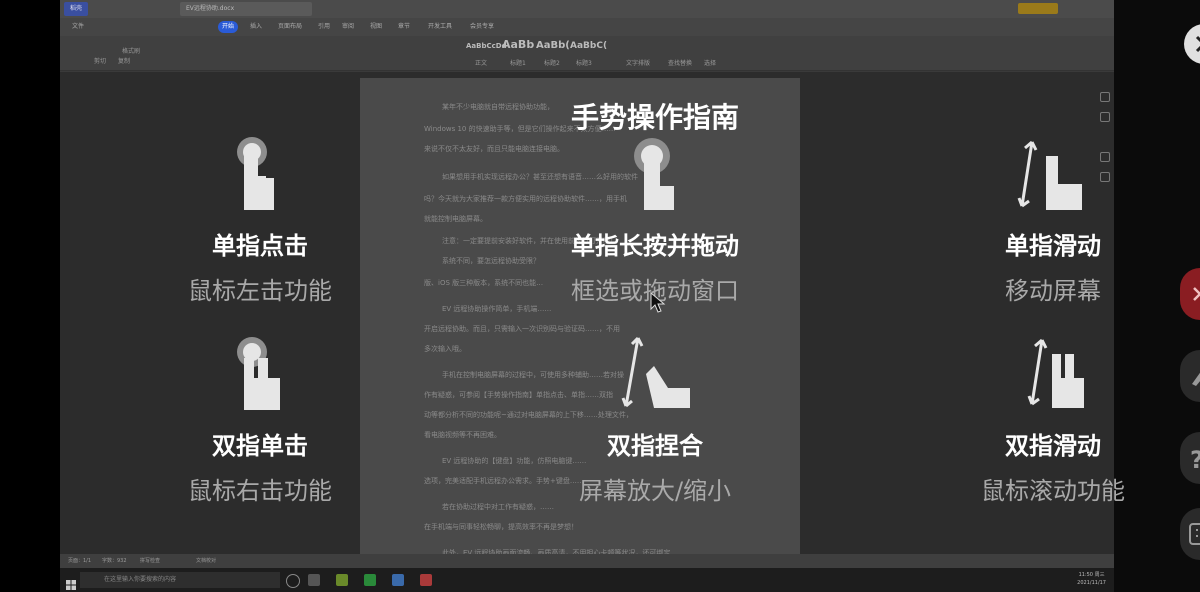 The image size is (1200, 592). What do you see at coordinates (655, 246) in the screenshot?
I see `gesture-title: 单指长按并拖动` at bounding box center [655, 246].